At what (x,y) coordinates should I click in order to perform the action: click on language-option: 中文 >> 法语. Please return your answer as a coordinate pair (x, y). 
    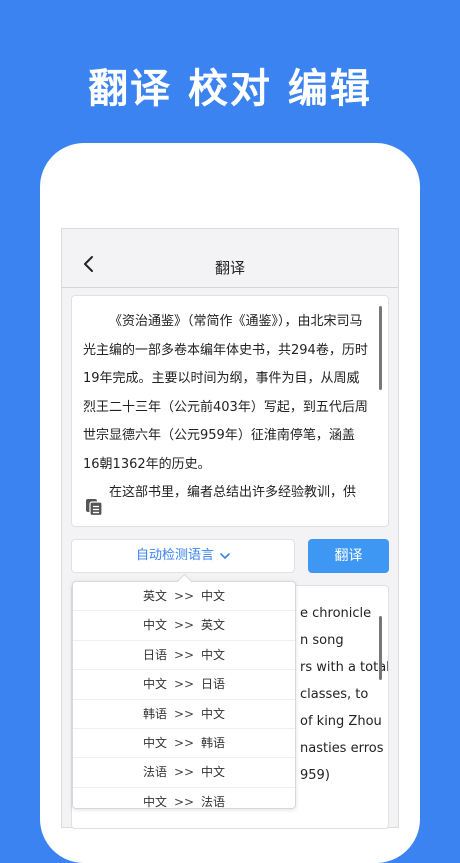
    Looking at the image, I should click on (184, 802).